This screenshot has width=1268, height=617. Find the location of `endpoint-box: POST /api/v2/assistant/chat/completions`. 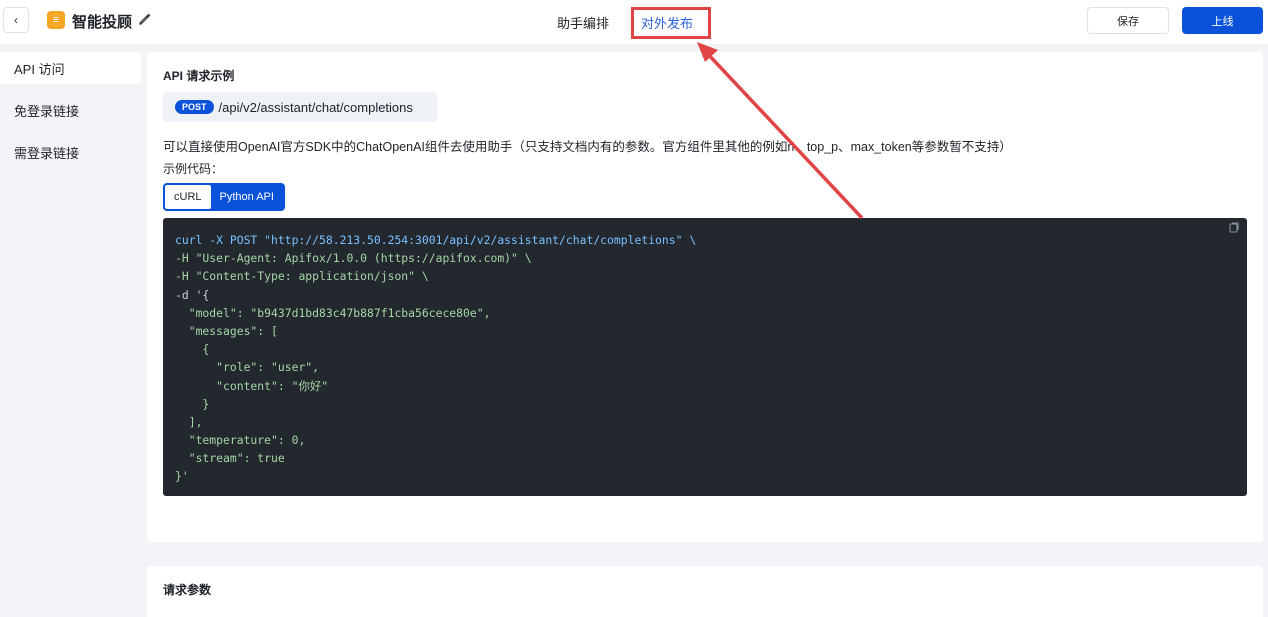

endpoint-box: POST /api/v2/assistant/chat/completions is located at coordinates (300, 107).